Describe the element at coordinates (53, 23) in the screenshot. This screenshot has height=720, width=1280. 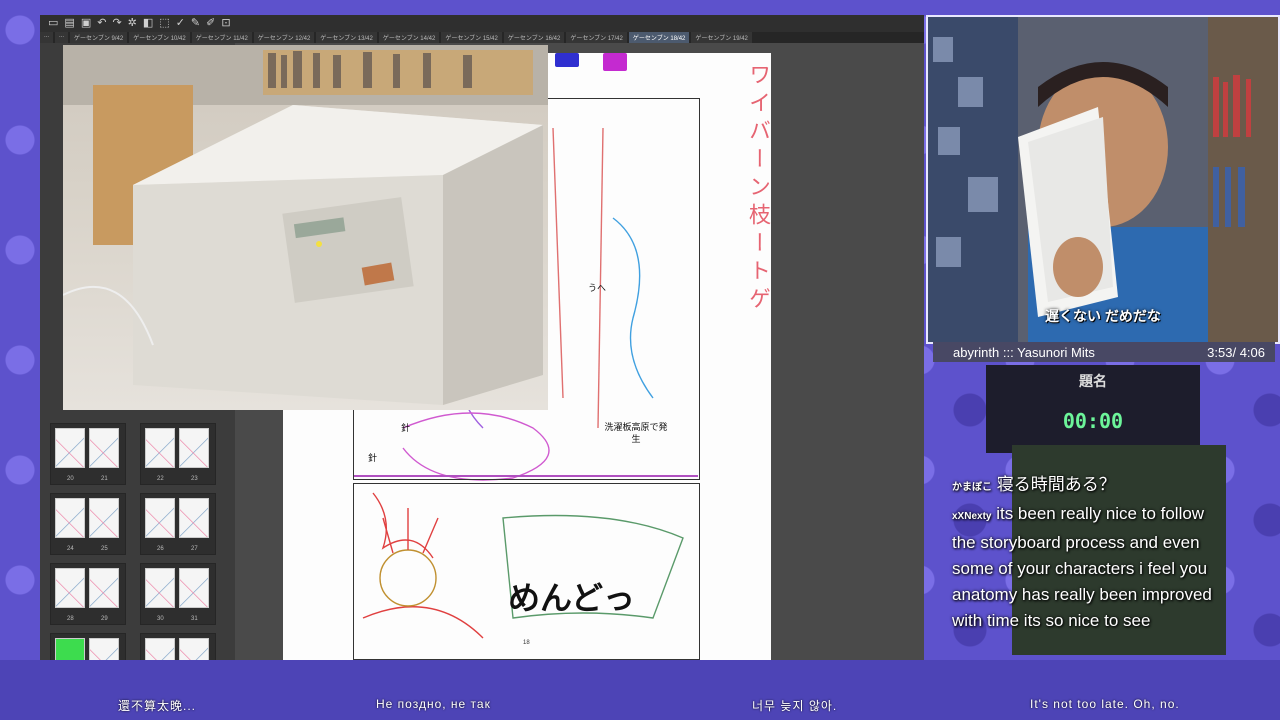
I see `new-icon: ▭` at that location.